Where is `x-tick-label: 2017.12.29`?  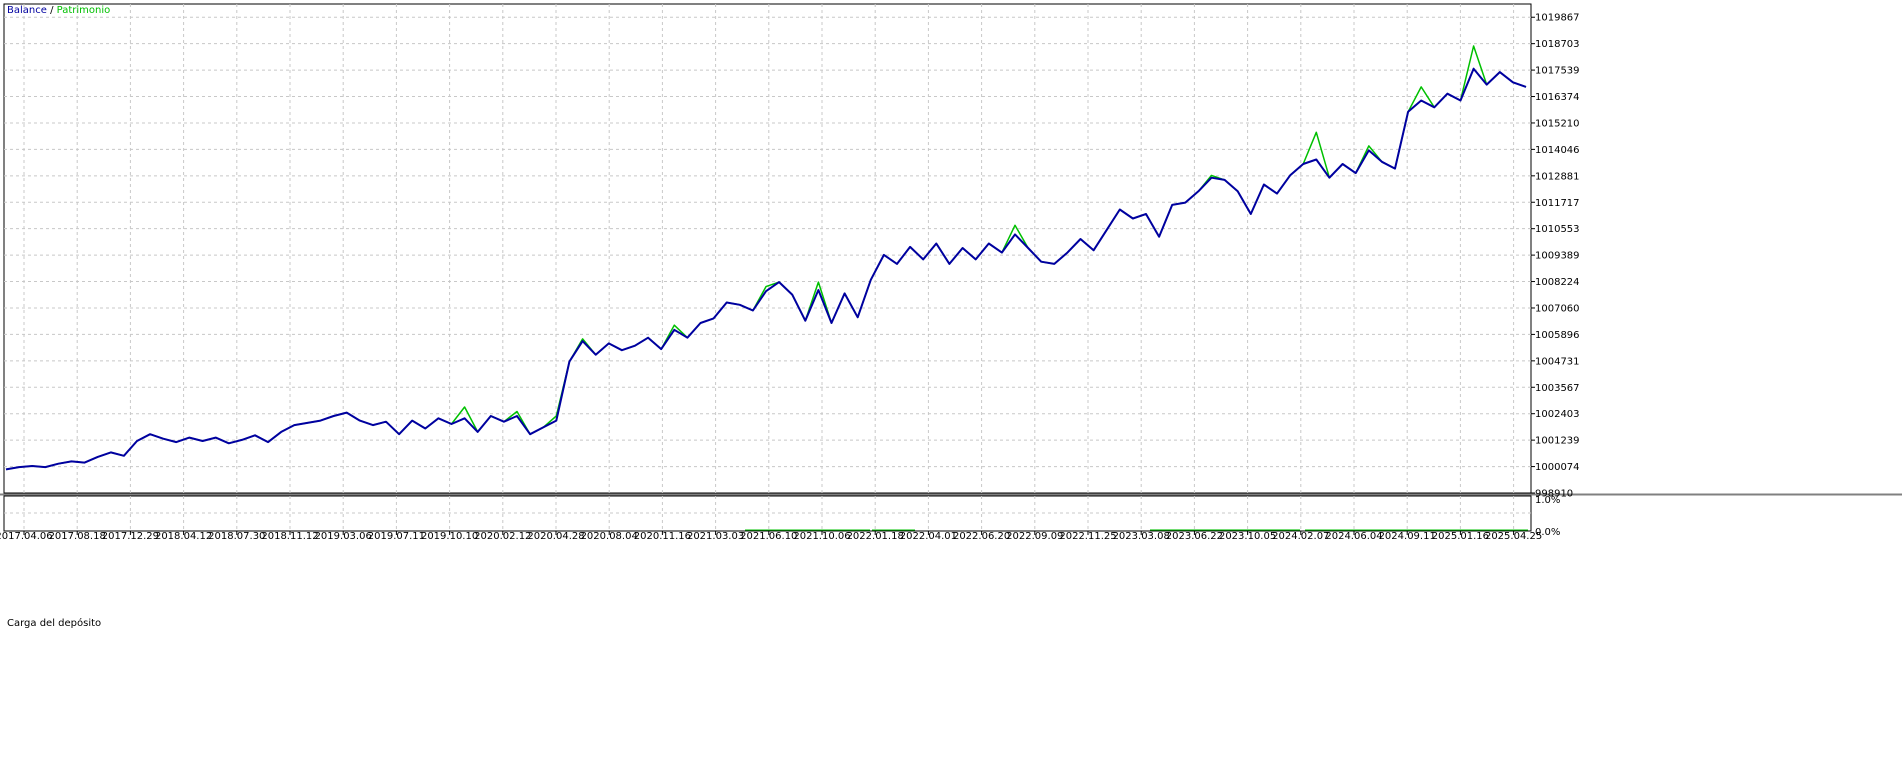
x-tick-label: 2017.12.29 is located at coordinates (130, 536).